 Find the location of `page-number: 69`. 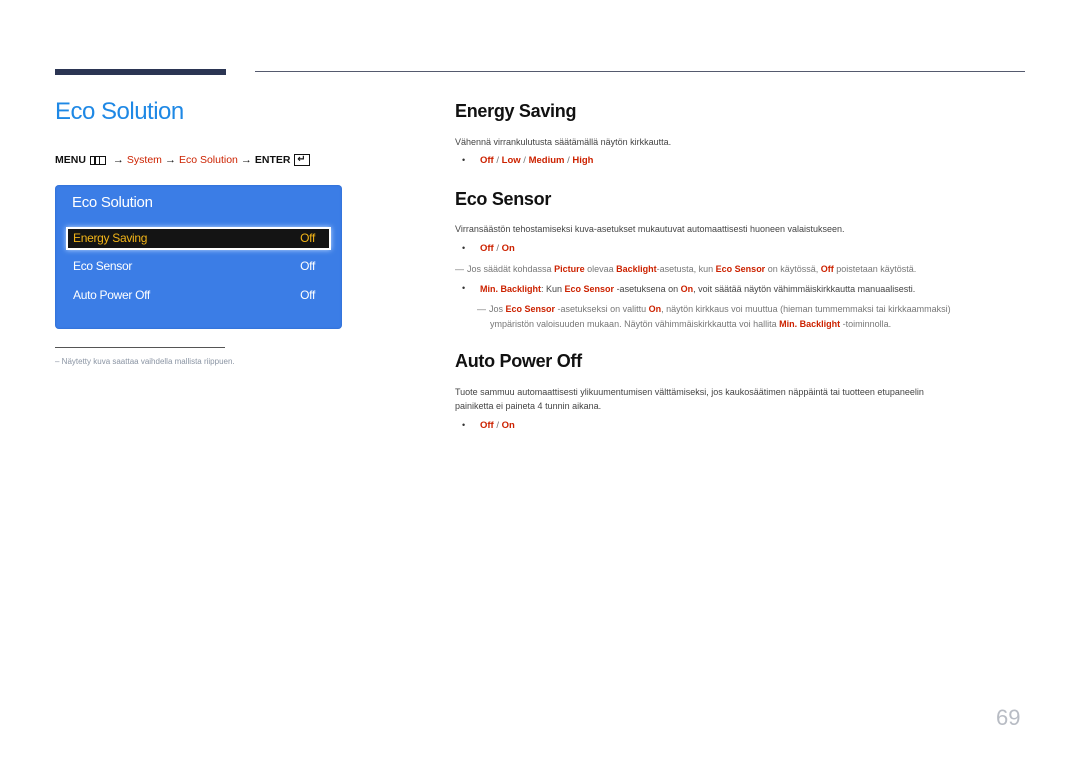

page-number: 69 is located at coordinates (1008, 717).